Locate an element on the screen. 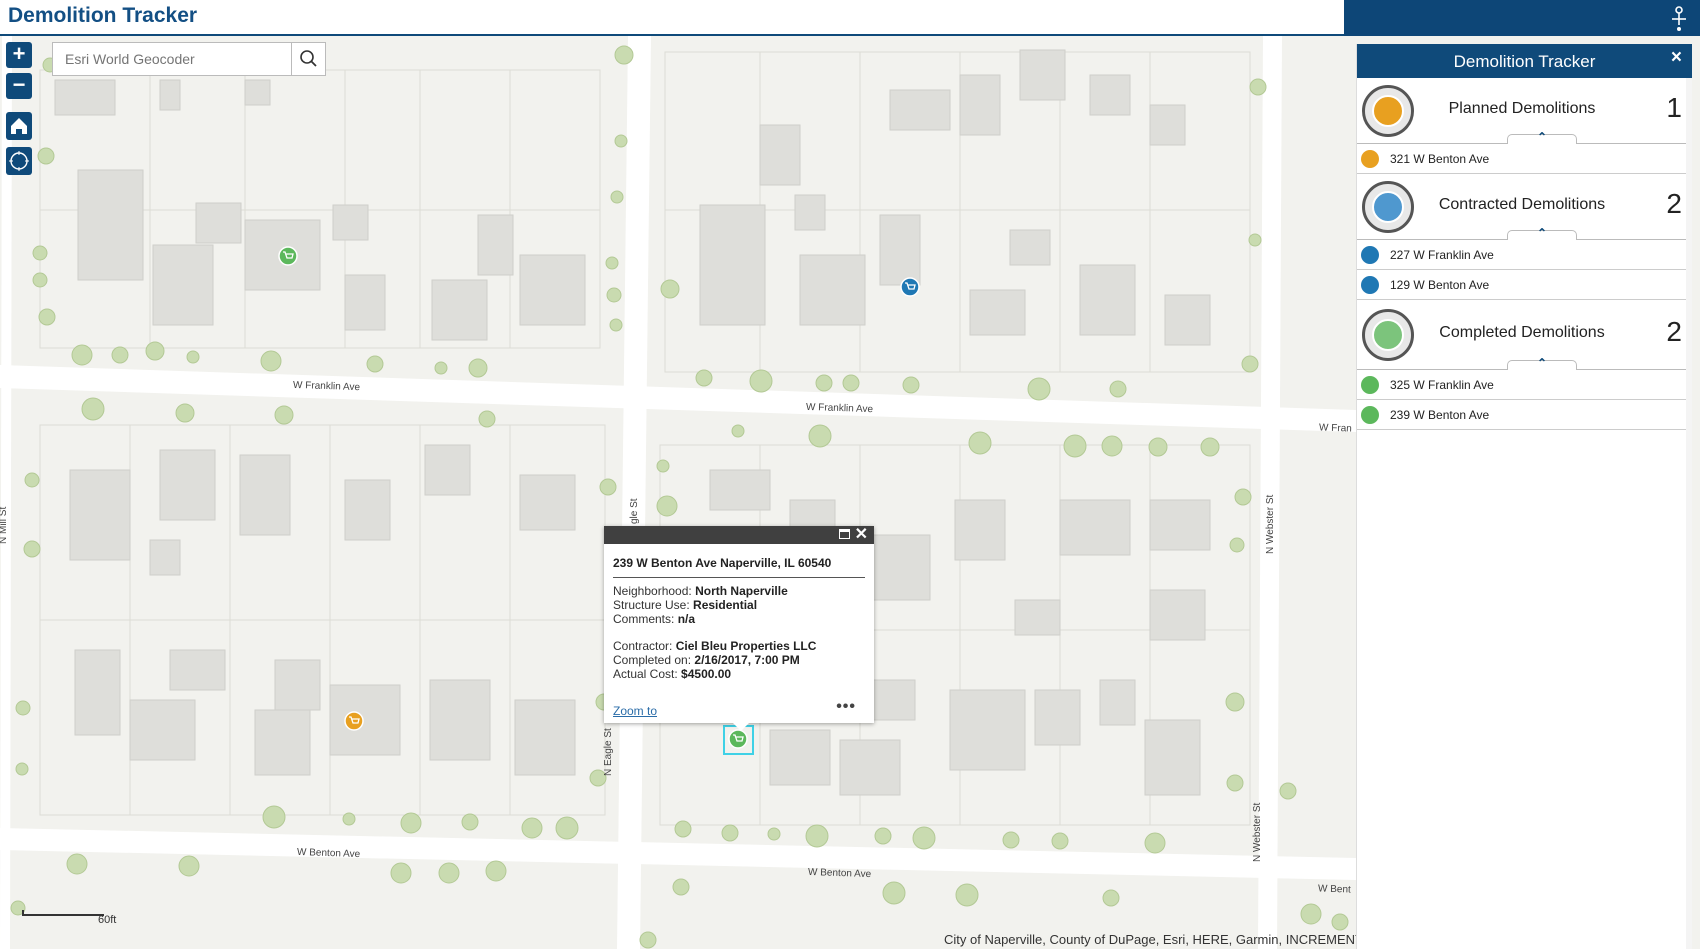  field-value: $4500.00 is located at coordinates (706, 674).